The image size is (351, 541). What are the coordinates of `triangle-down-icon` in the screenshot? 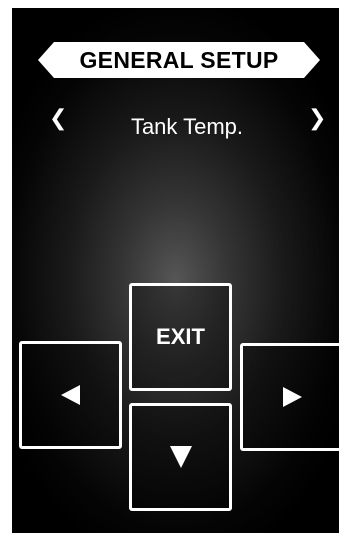 It's located at (180, 457).